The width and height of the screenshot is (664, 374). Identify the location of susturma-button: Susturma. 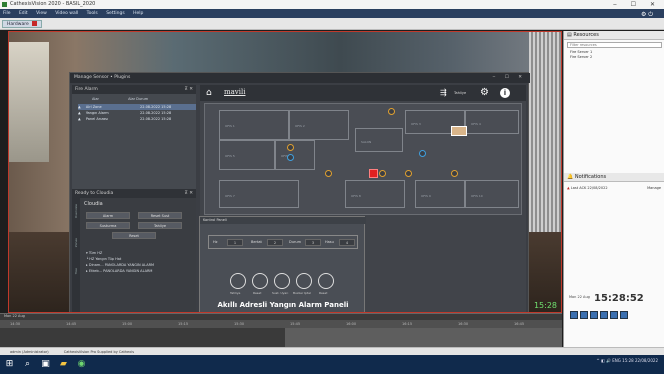
(108, 225).